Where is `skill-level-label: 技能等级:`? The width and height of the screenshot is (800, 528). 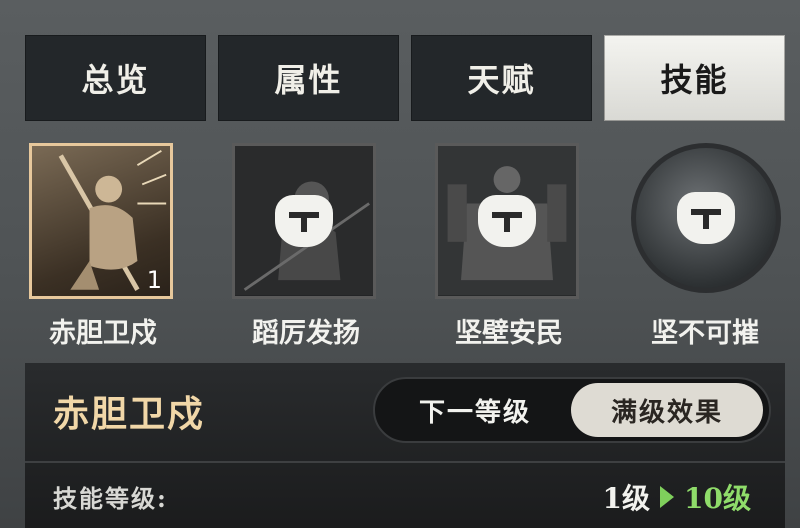
skill-level-label: 技能等级: is located at coordinates (110, 498).